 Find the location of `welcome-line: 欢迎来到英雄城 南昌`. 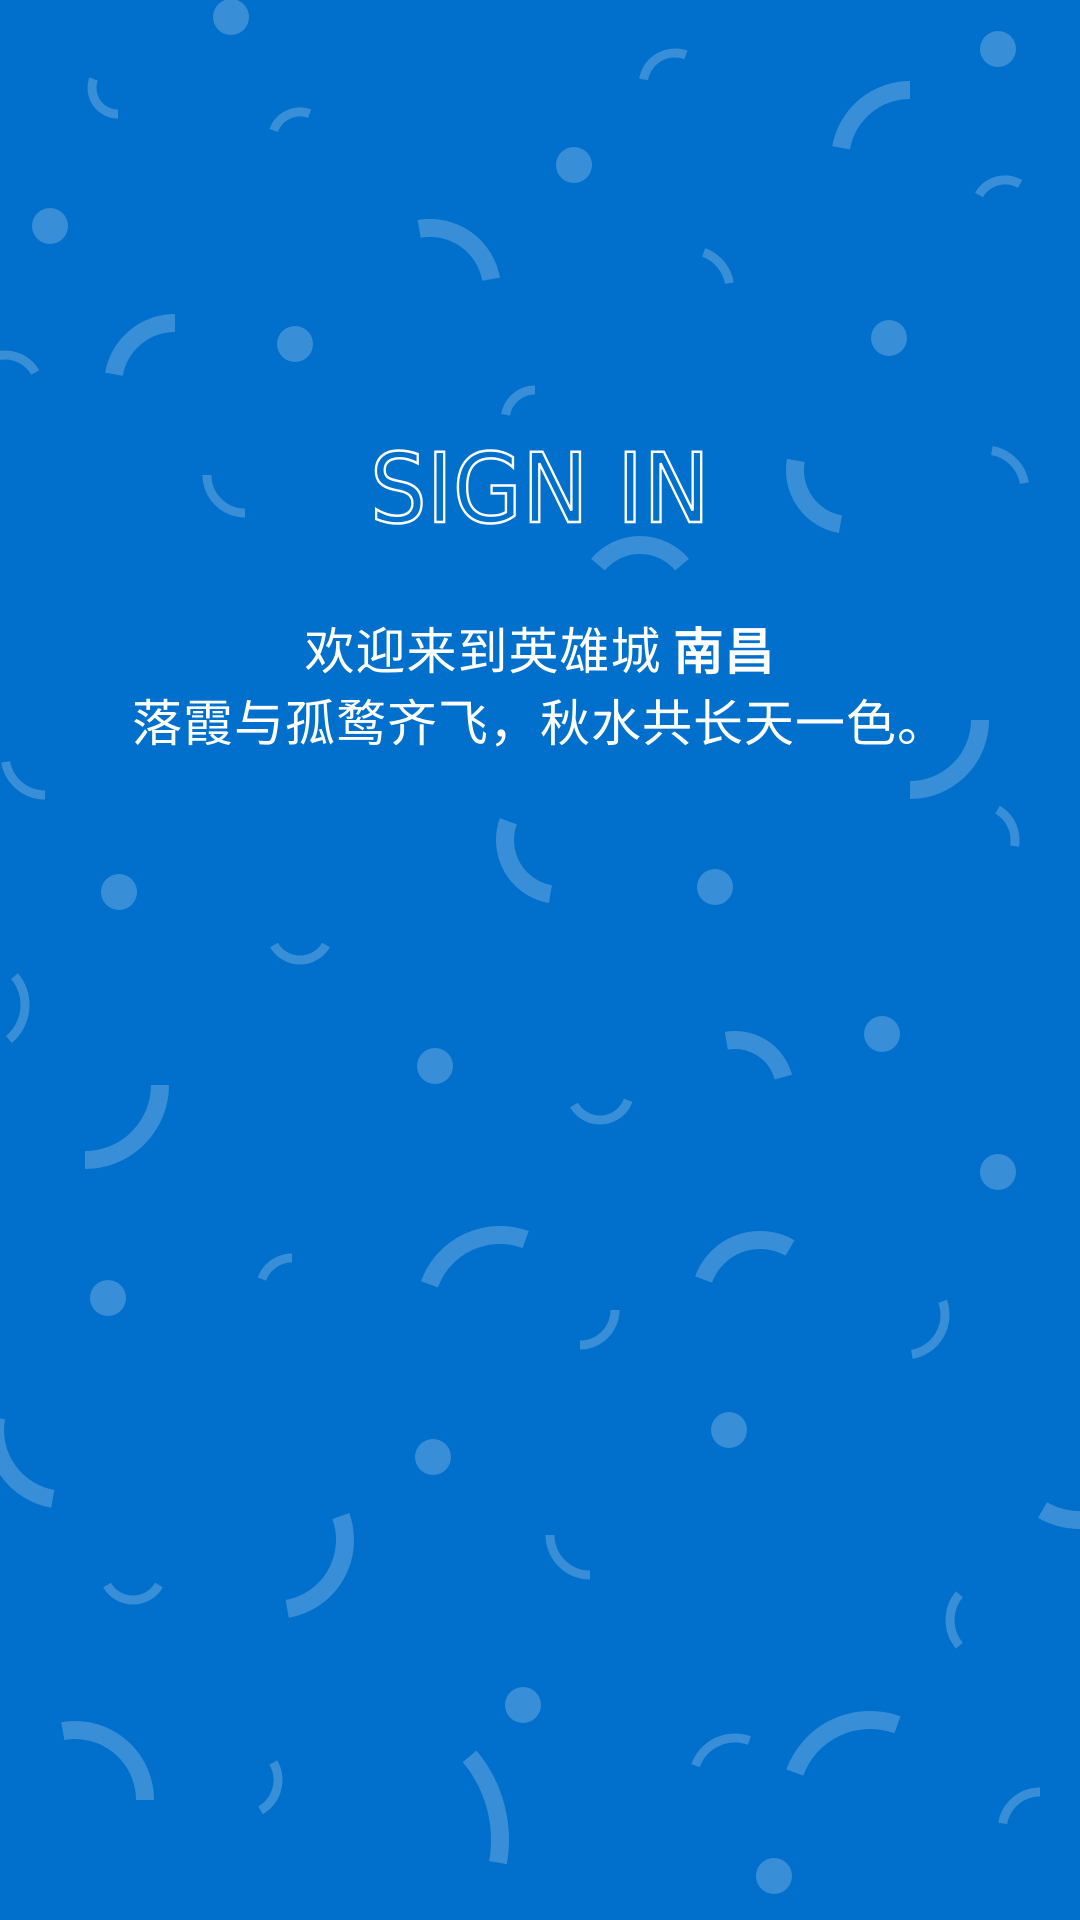

welcome-line: 欢迎来到英雄城 南昌 is located at coordinates (540, 652).